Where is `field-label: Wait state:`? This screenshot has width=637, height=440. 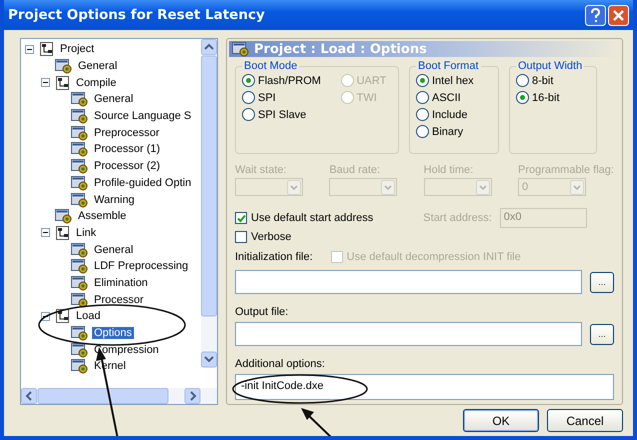
field-label: Wait state: is located at coordinates (261, 170).